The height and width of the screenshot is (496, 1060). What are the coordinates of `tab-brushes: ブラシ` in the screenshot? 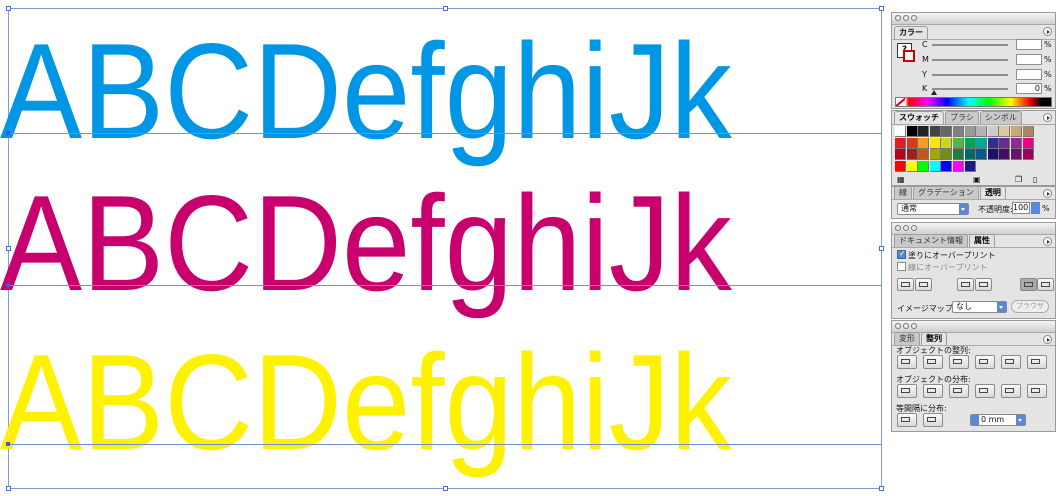 It's located at (962, 117).